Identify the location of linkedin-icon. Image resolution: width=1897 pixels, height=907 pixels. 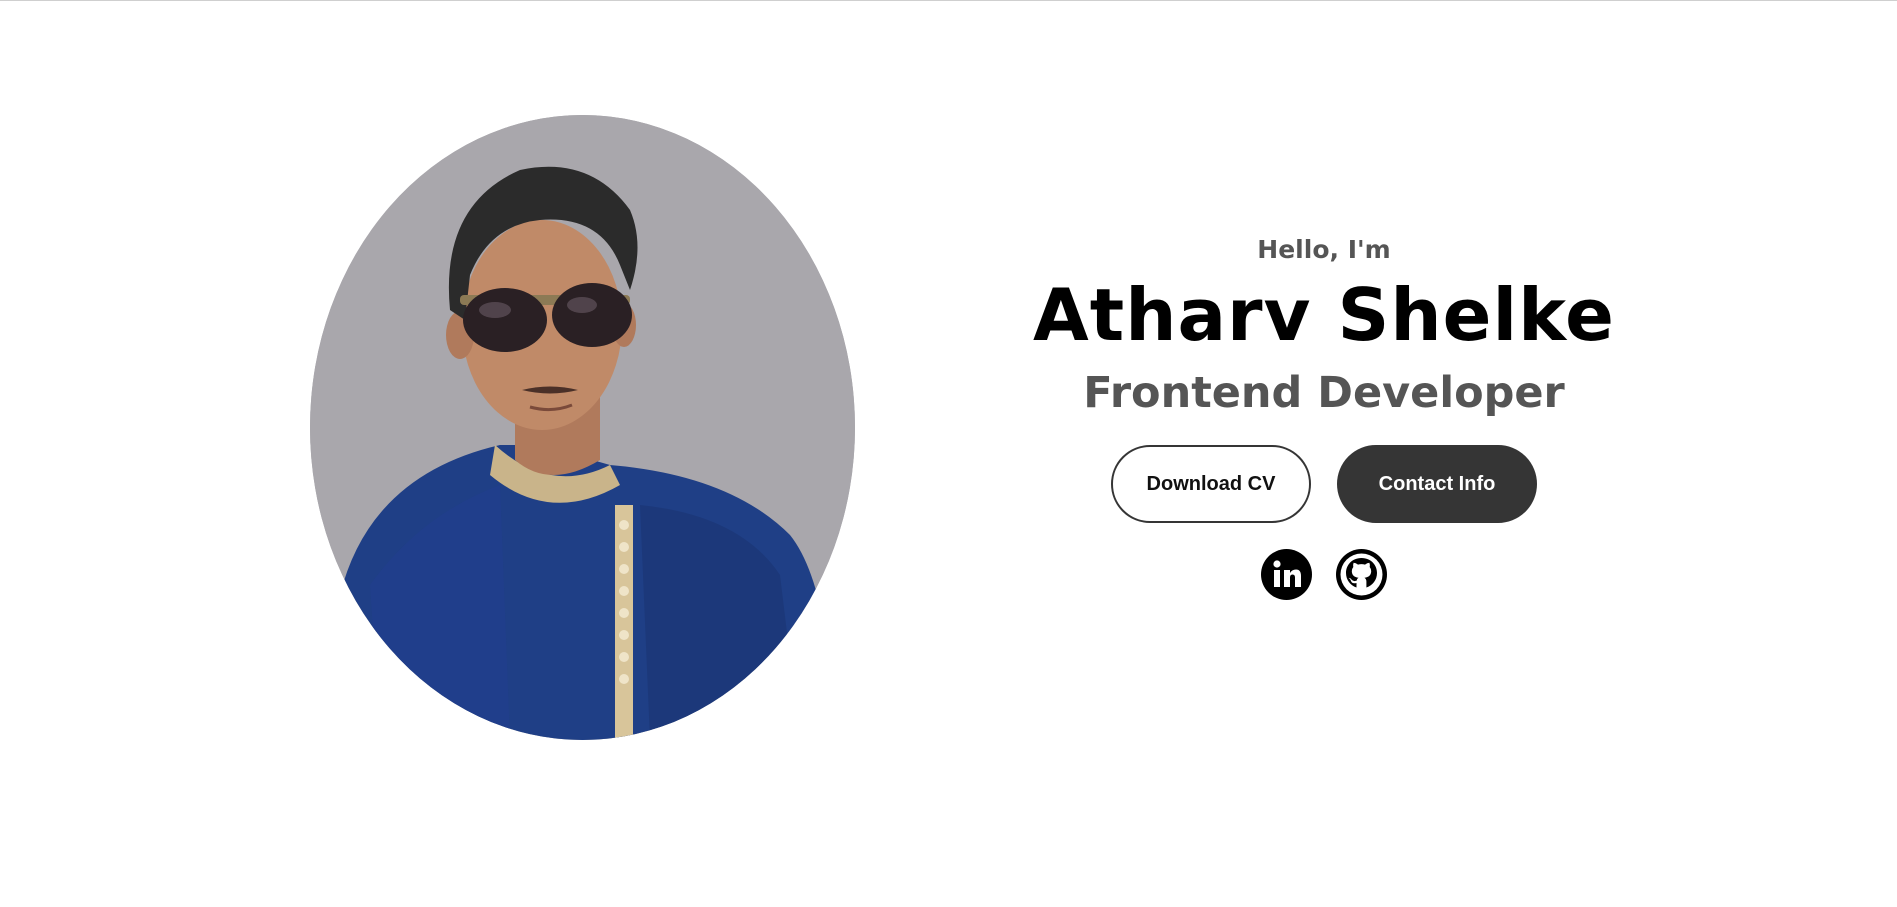
(1286, 574).